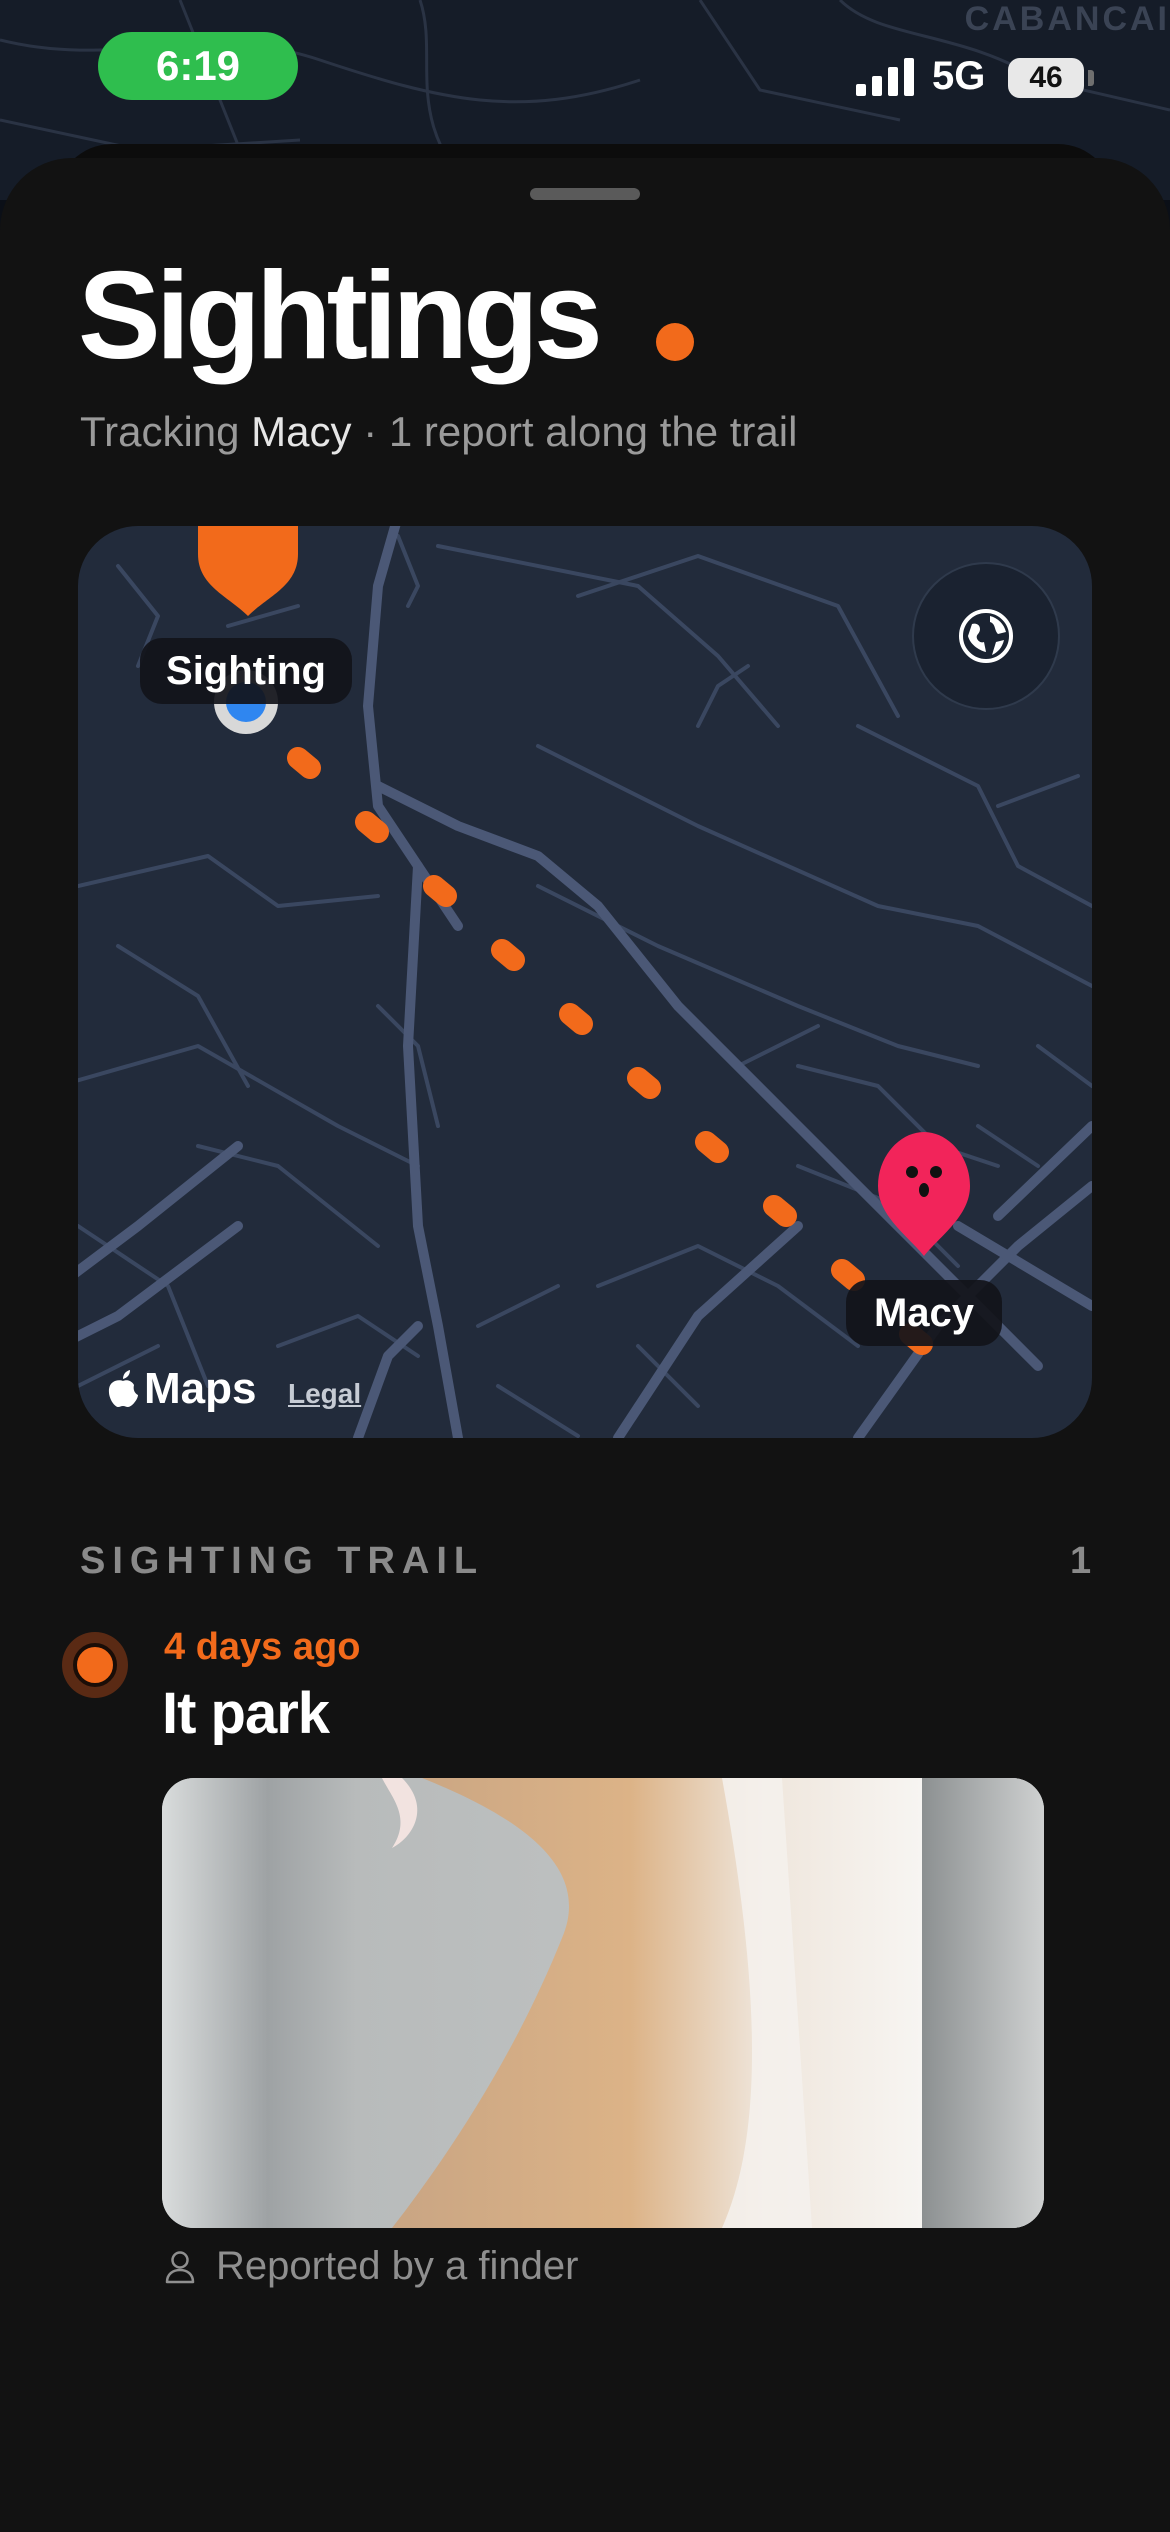 This screenshot has height=2532, width=1170. I want to click on tracked-pet-name: Macy, so click(301, 431).